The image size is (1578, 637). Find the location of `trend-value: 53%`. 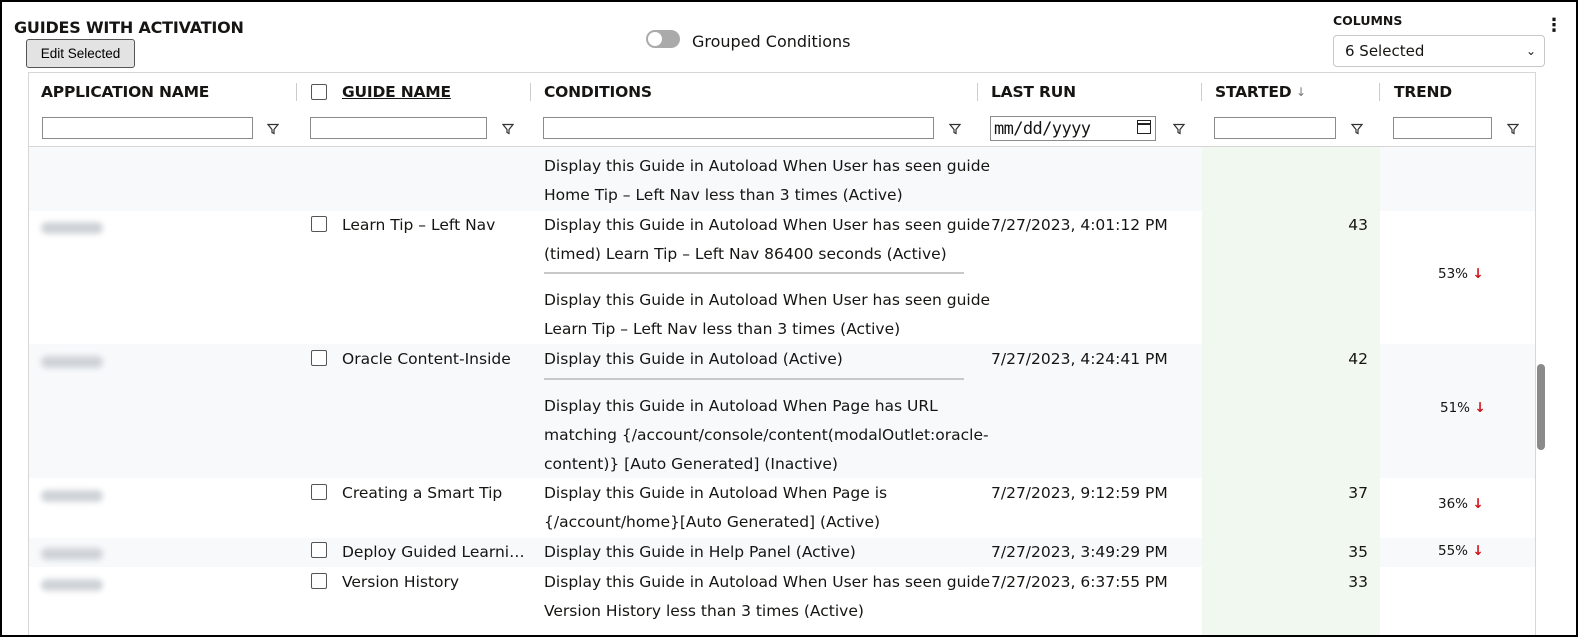

trend-value: 53% is located at coordinates (1453, 274).